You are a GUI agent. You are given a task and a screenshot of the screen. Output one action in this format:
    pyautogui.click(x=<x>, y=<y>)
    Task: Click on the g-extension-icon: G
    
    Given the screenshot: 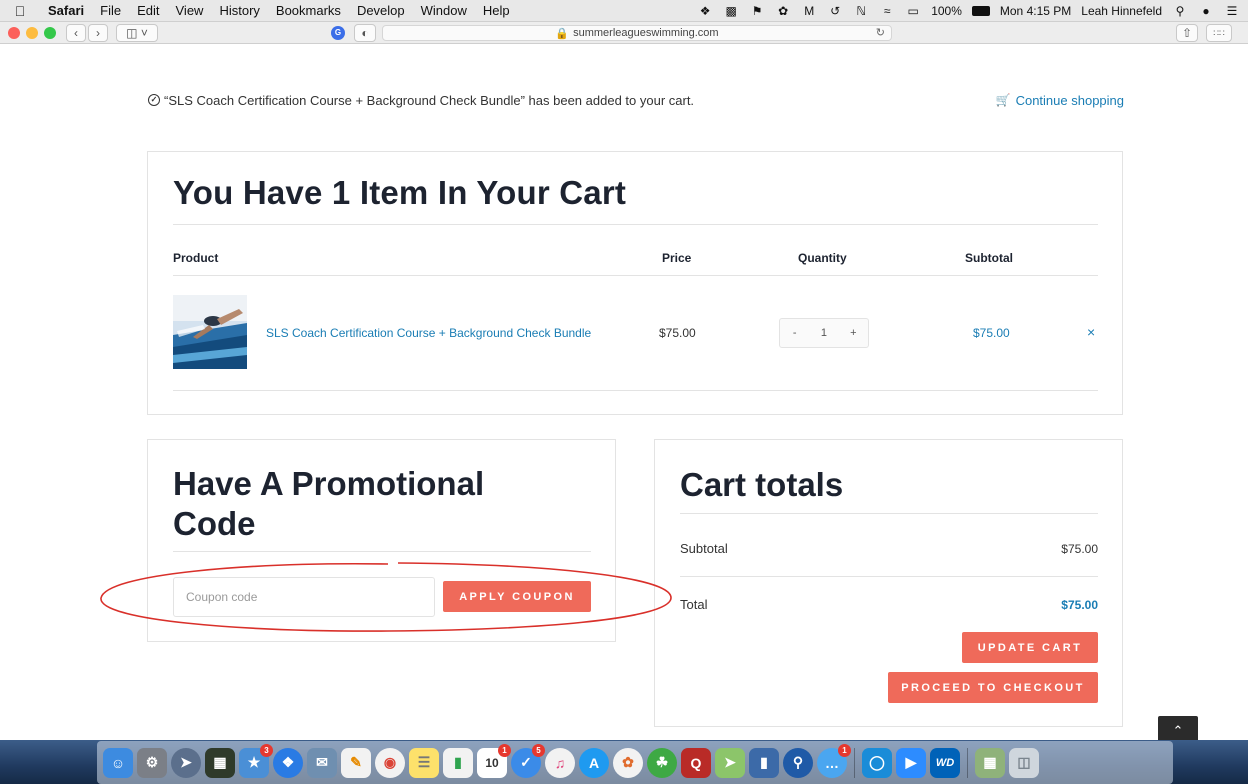 What is the action you would take?
    pyautogui.click(x=338, y=32)
    